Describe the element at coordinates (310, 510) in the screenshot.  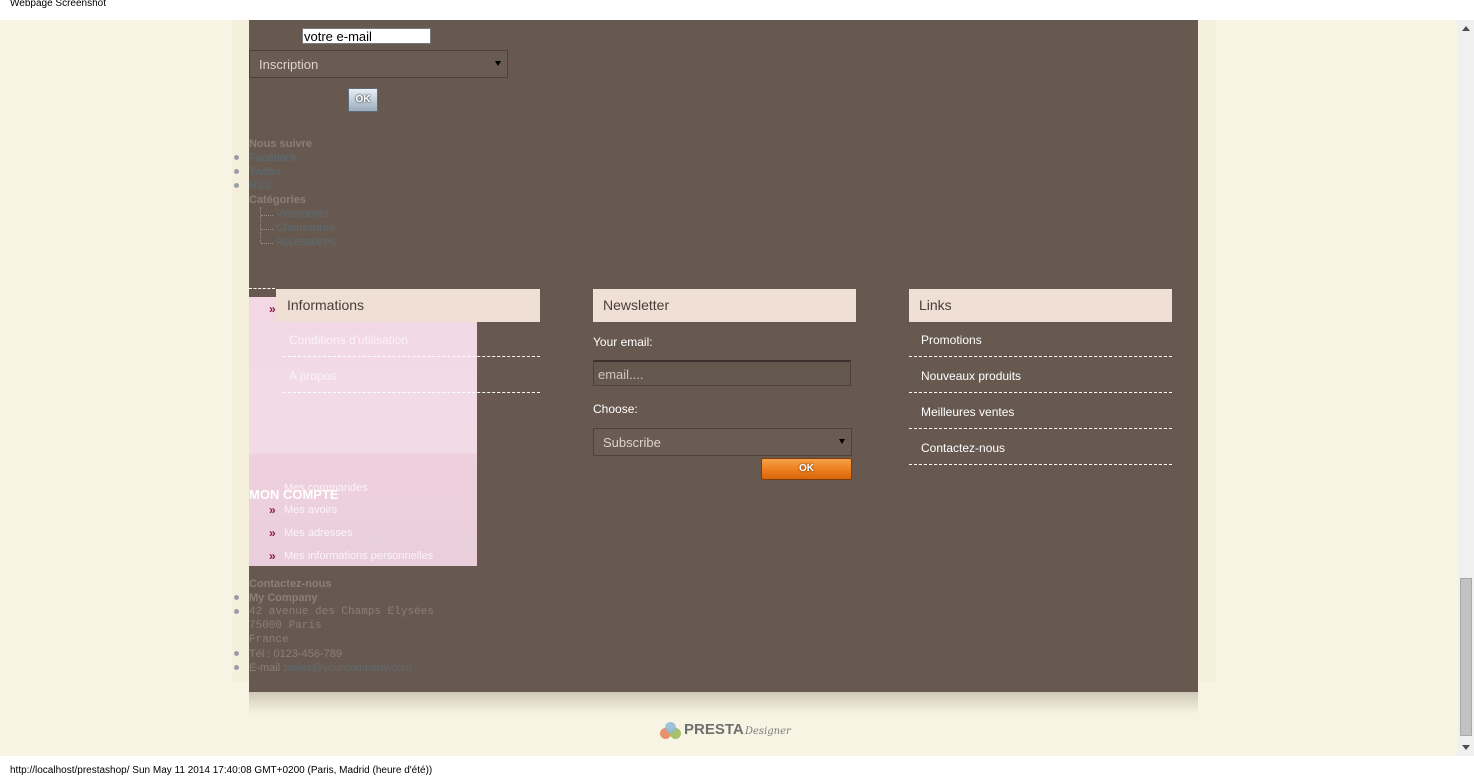
I see `account-link-credit-slips: Mes avoirs` at that location.